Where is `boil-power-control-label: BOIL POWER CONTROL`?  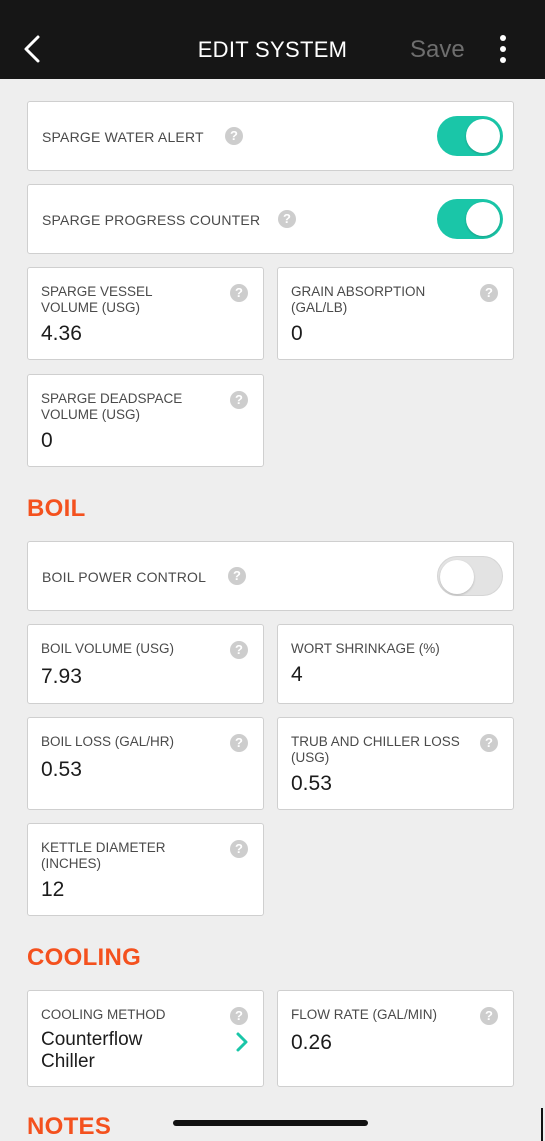
boil-power-control-label: BOIL POWER CONTROL is located at coordinates (124, 577).